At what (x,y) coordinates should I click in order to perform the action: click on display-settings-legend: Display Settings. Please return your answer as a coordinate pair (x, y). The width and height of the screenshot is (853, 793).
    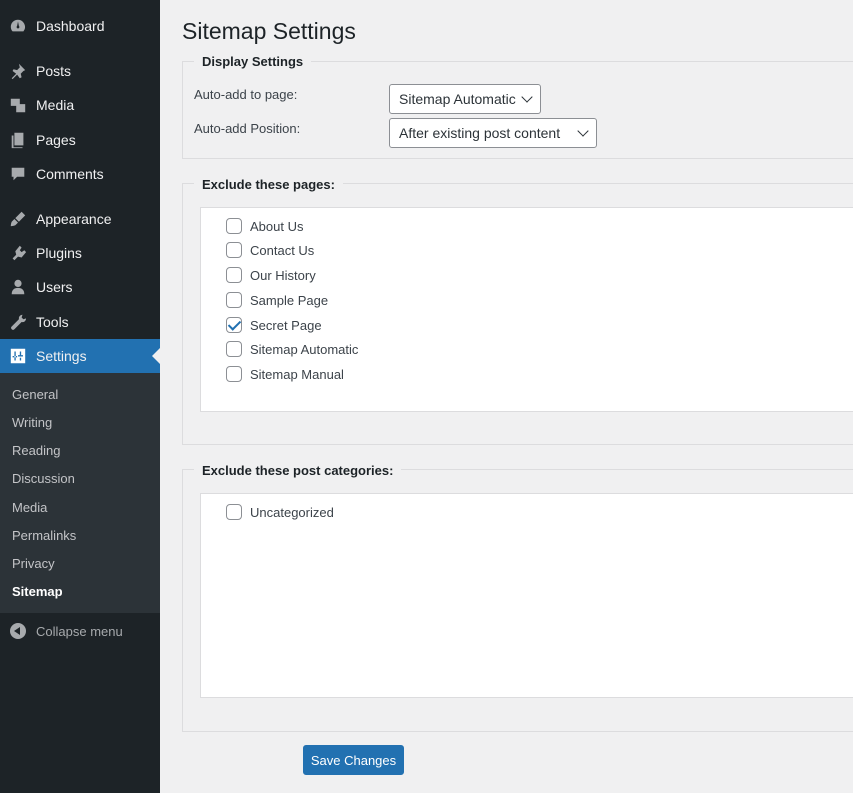
    Looking at the image, I should click on (253, 61).